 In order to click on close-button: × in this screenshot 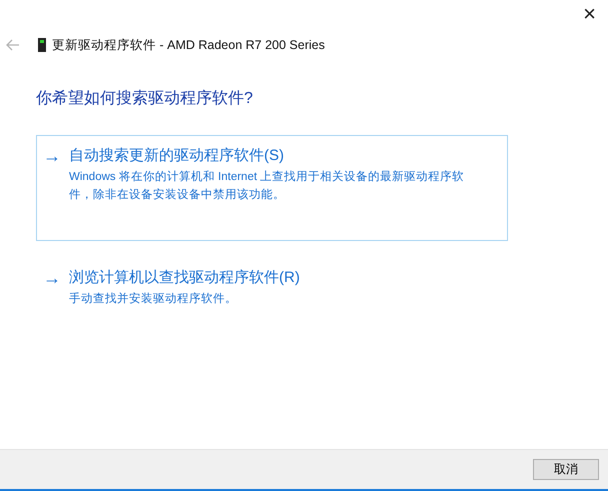, I will do `click(589, 14)`.